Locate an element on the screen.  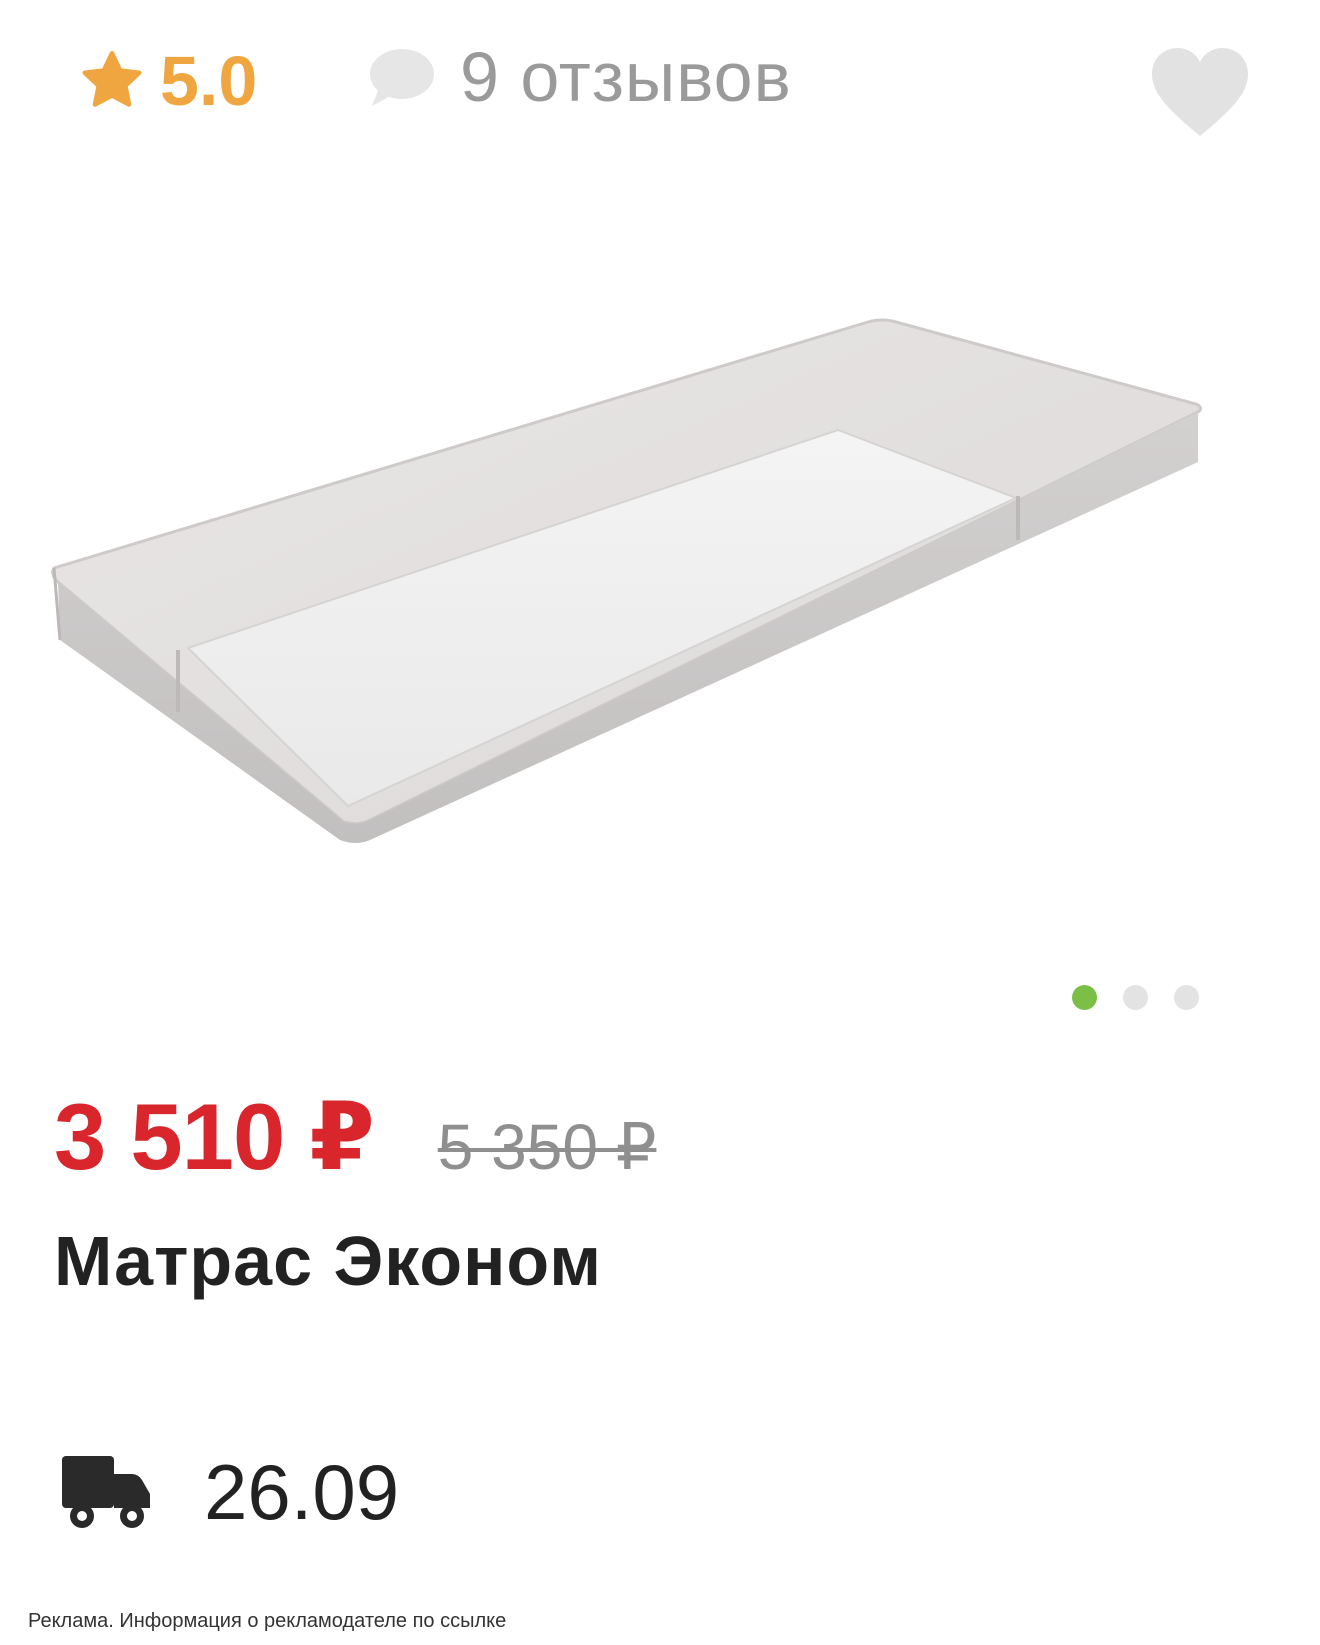
price-old: 5 350 ₽ is located at coordinates (547, 1147).